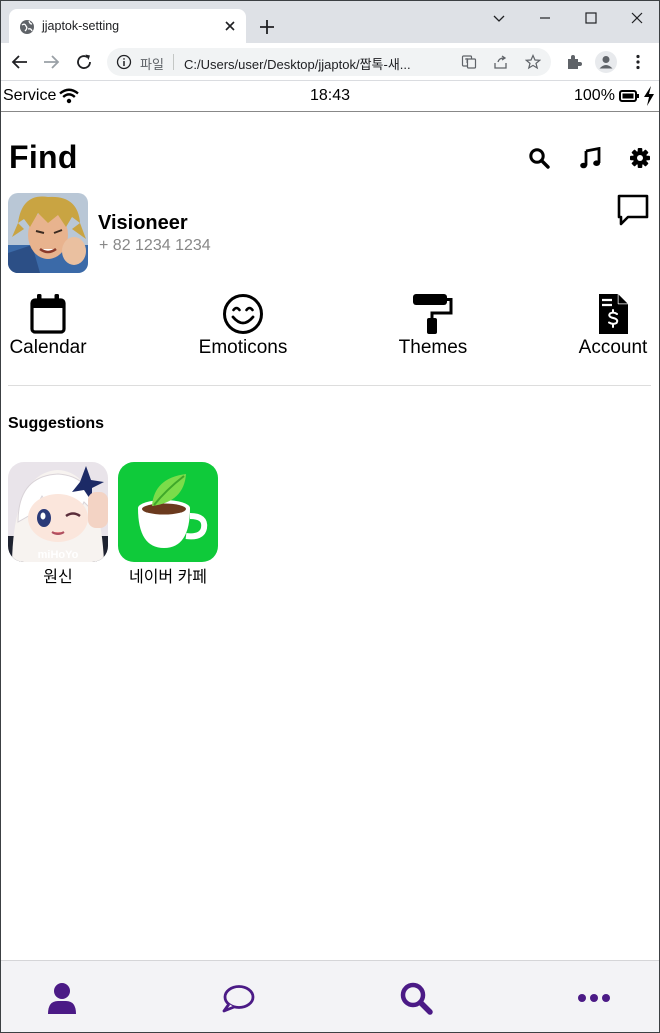  What do you see at coordinates (574, 62) in the screenshot?
I see `extensions-icon` at bounding box center [574, 62].